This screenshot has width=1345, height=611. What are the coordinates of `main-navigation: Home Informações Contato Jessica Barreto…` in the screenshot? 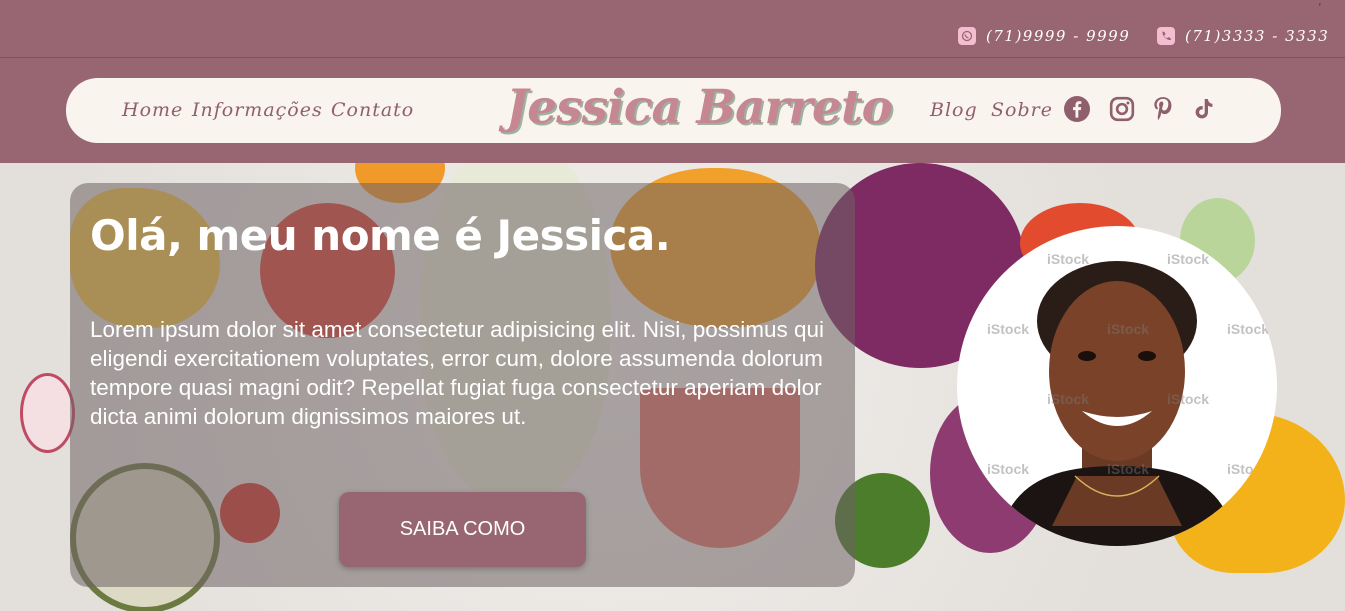 It's located at (673, 110).